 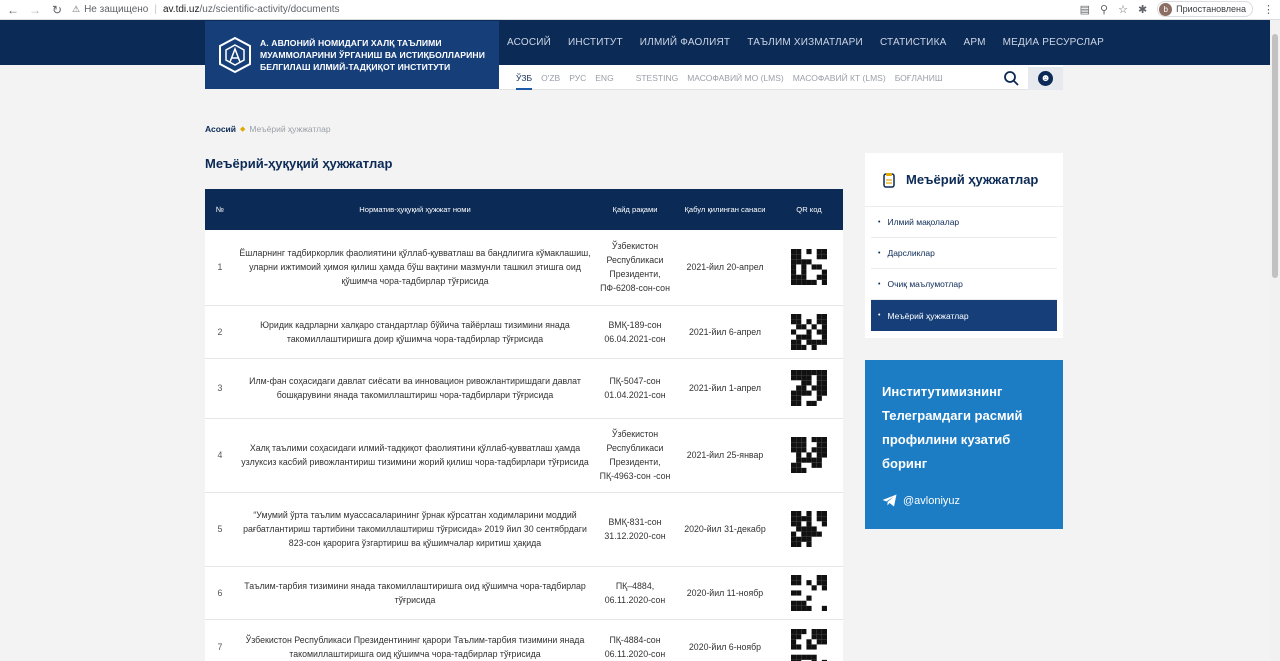 What do you see at coordinates (1205, 9) in the screenshot?
I see `profile-button: b Приостановлена` at bounding box center [1205, 9].